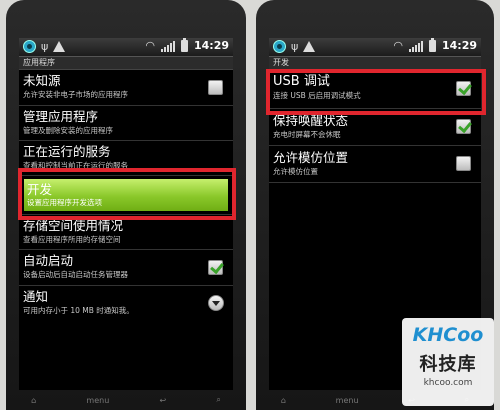  I want to click on item-title: 存储空间使用情况, so click(73, 225).